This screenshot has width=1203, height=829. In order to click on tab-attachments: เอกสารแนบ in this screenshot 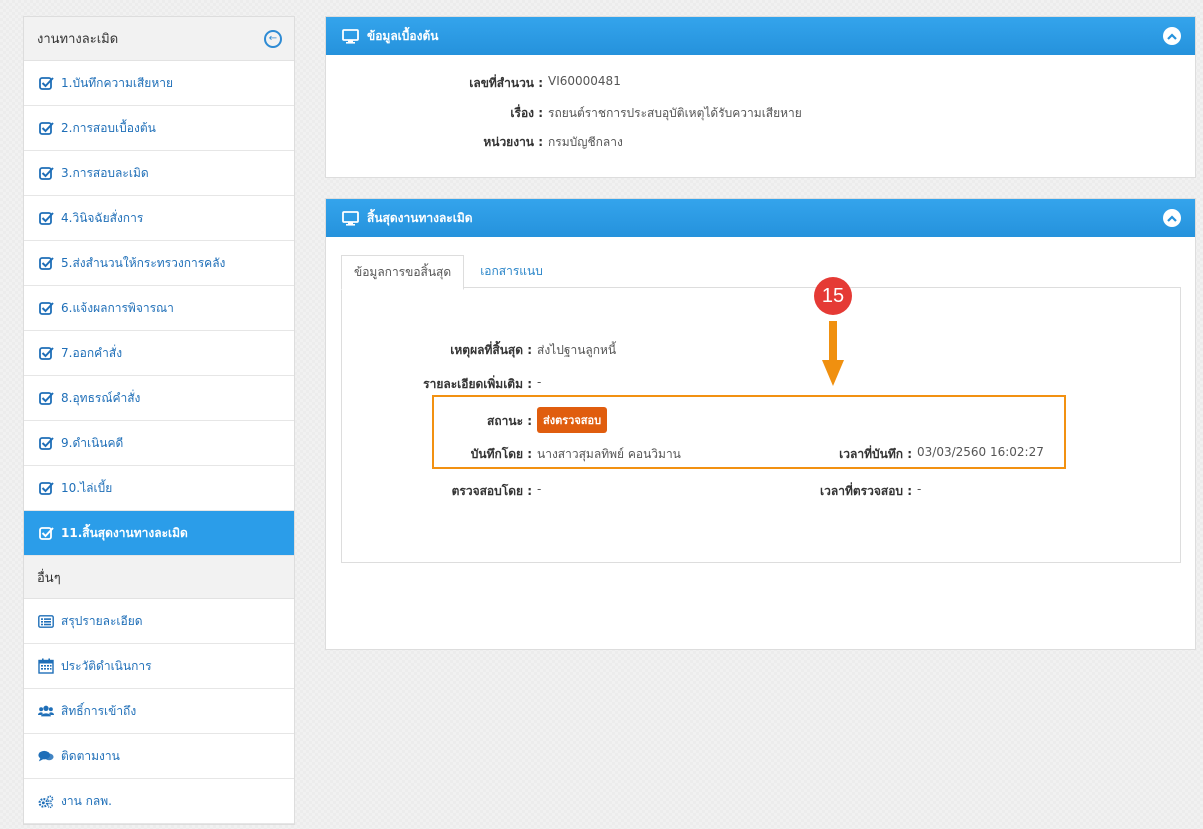, I will do `click(509, 271)`.